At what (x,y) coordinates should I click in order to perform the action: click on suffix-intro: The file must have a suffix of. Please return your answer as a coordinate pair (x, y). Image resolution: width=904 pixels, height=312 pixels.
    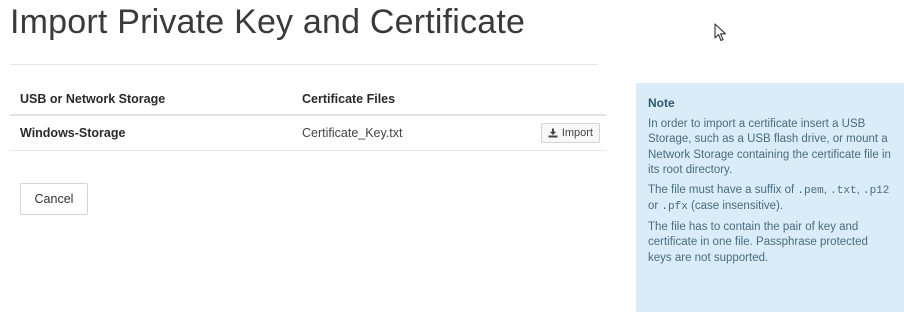
    Looking at the image, I should click on (723, 189).